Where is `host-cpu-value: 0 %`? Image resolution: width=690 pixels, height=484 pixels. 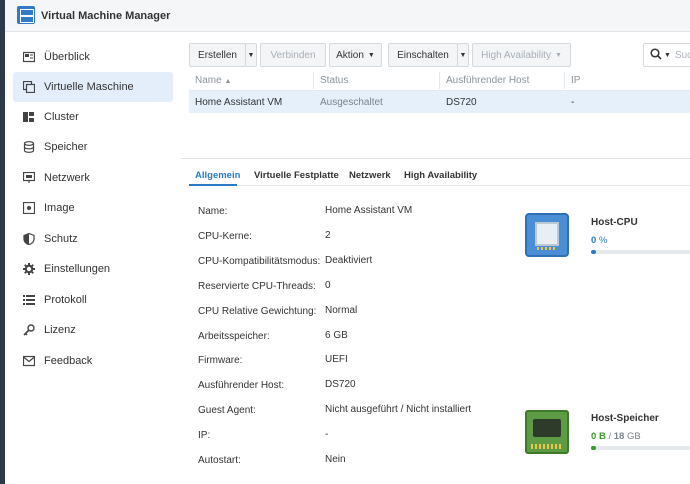 host-cpu-value: 0 % is located at coordinates (599, 240).